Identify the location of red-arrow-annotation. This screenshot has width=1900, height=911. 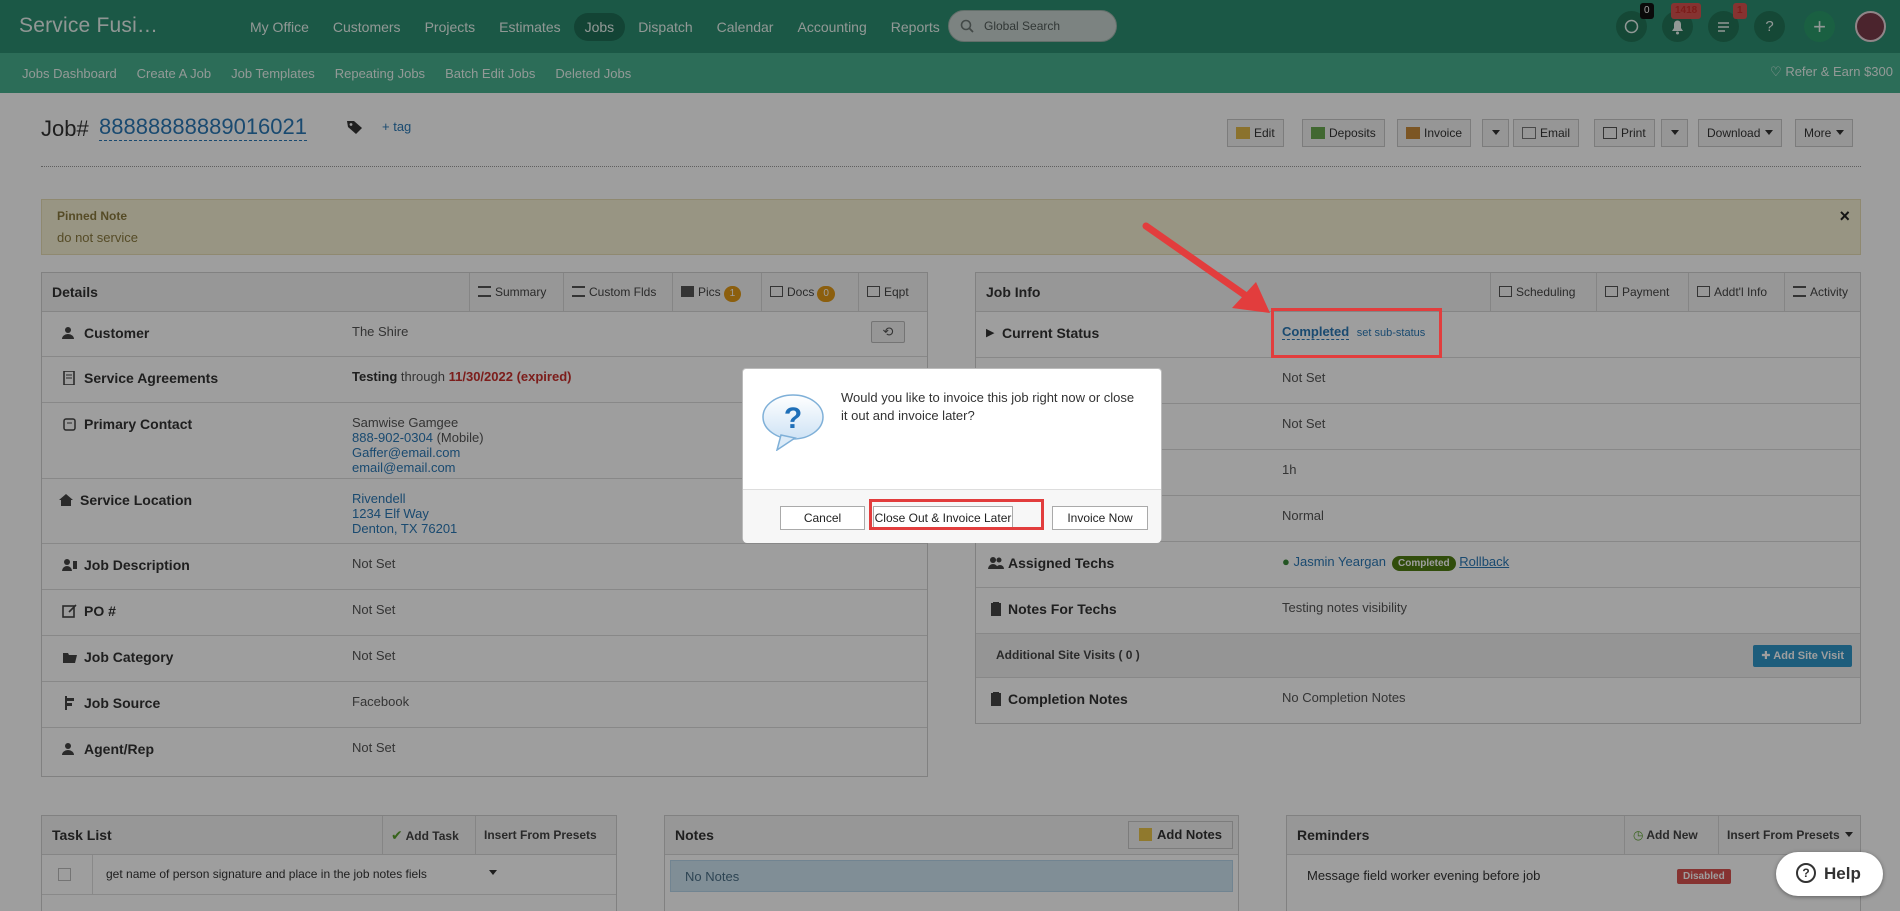
(1206, 267).